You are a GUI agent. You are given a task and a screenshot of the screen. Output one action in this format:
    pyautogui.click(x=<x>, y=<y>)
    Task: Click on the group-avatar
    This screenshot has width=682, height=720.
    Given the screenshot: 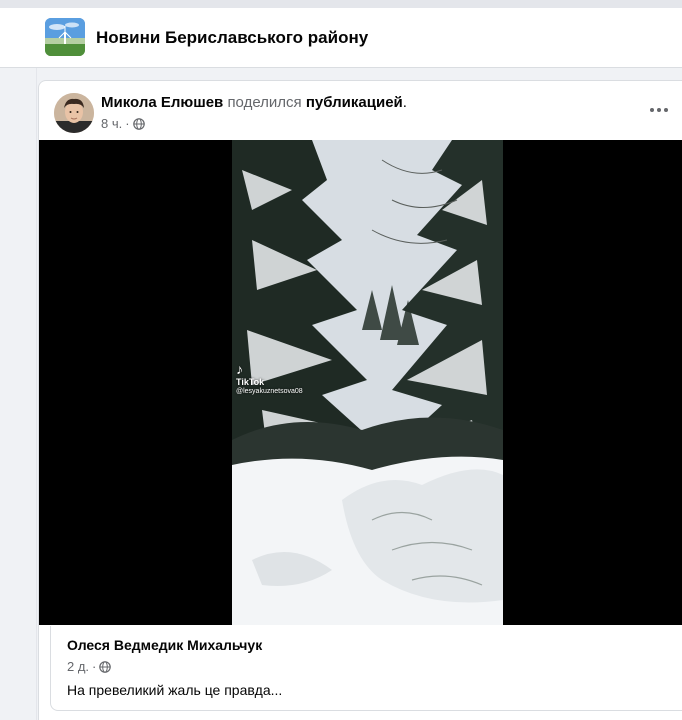 What is the action you would take?
    pyautogui.click(x=65, y=37)
    